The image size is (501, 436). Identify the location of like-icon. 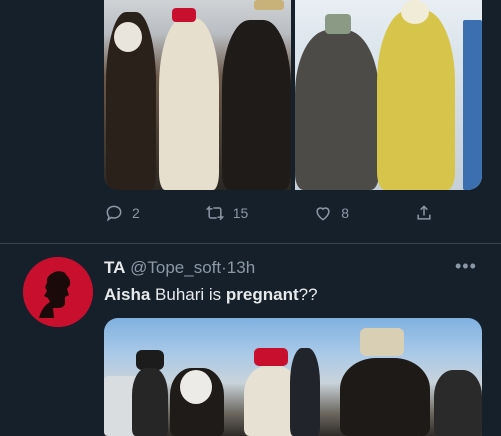
(323, 214).